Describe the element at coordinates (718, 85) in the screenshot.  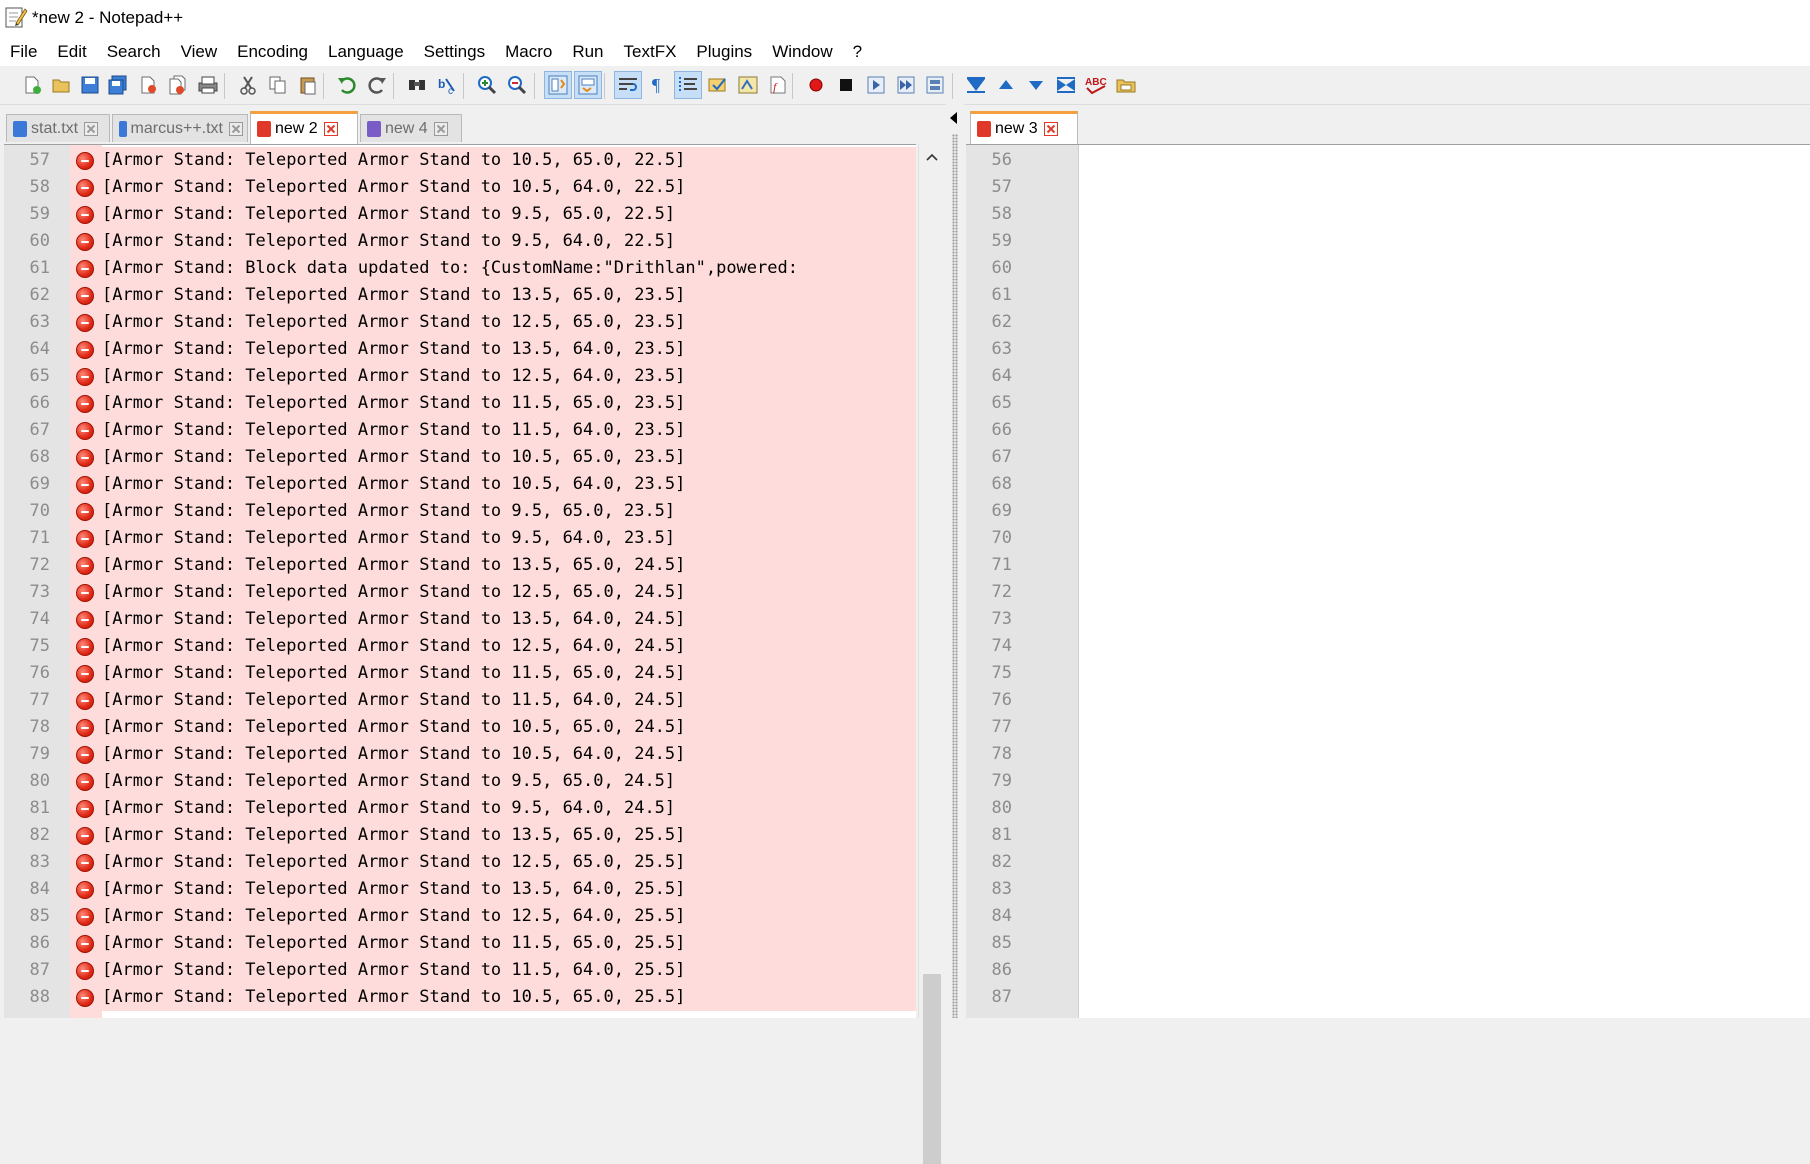
I see `user-language-button` at that location.